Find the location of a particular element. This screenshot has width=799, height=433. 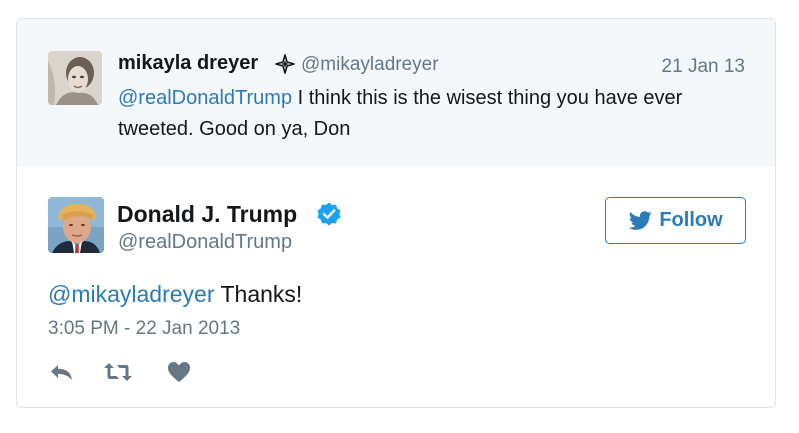

reply-button is located at coordinates (62, 372).